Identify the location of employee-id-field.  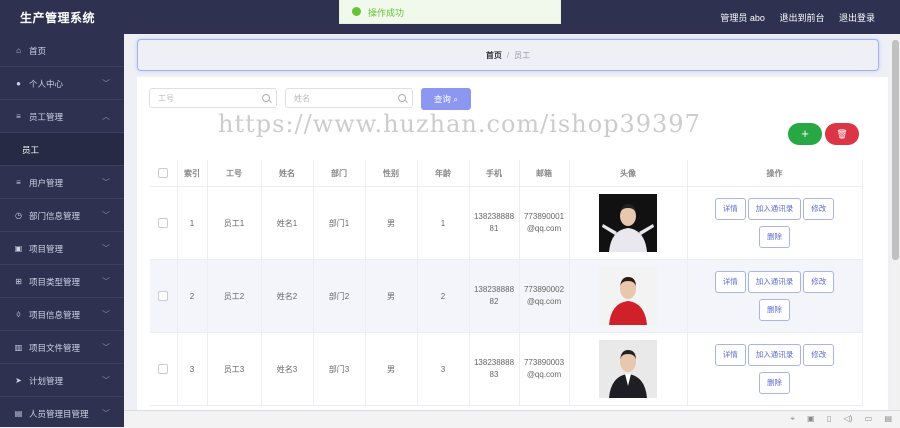
(213, 98).